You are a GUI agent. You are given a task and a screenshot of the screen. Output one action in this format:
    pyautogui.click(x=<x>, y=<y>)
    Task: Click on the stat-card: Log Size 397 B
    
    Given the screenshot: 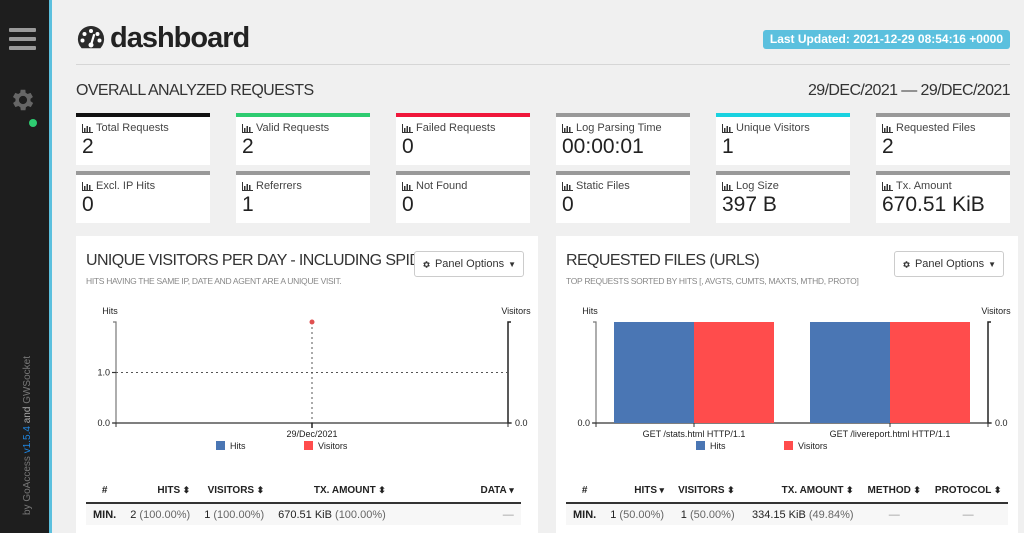 What is the action you would take?
    pyautogui.click(x=783, y=197)
    